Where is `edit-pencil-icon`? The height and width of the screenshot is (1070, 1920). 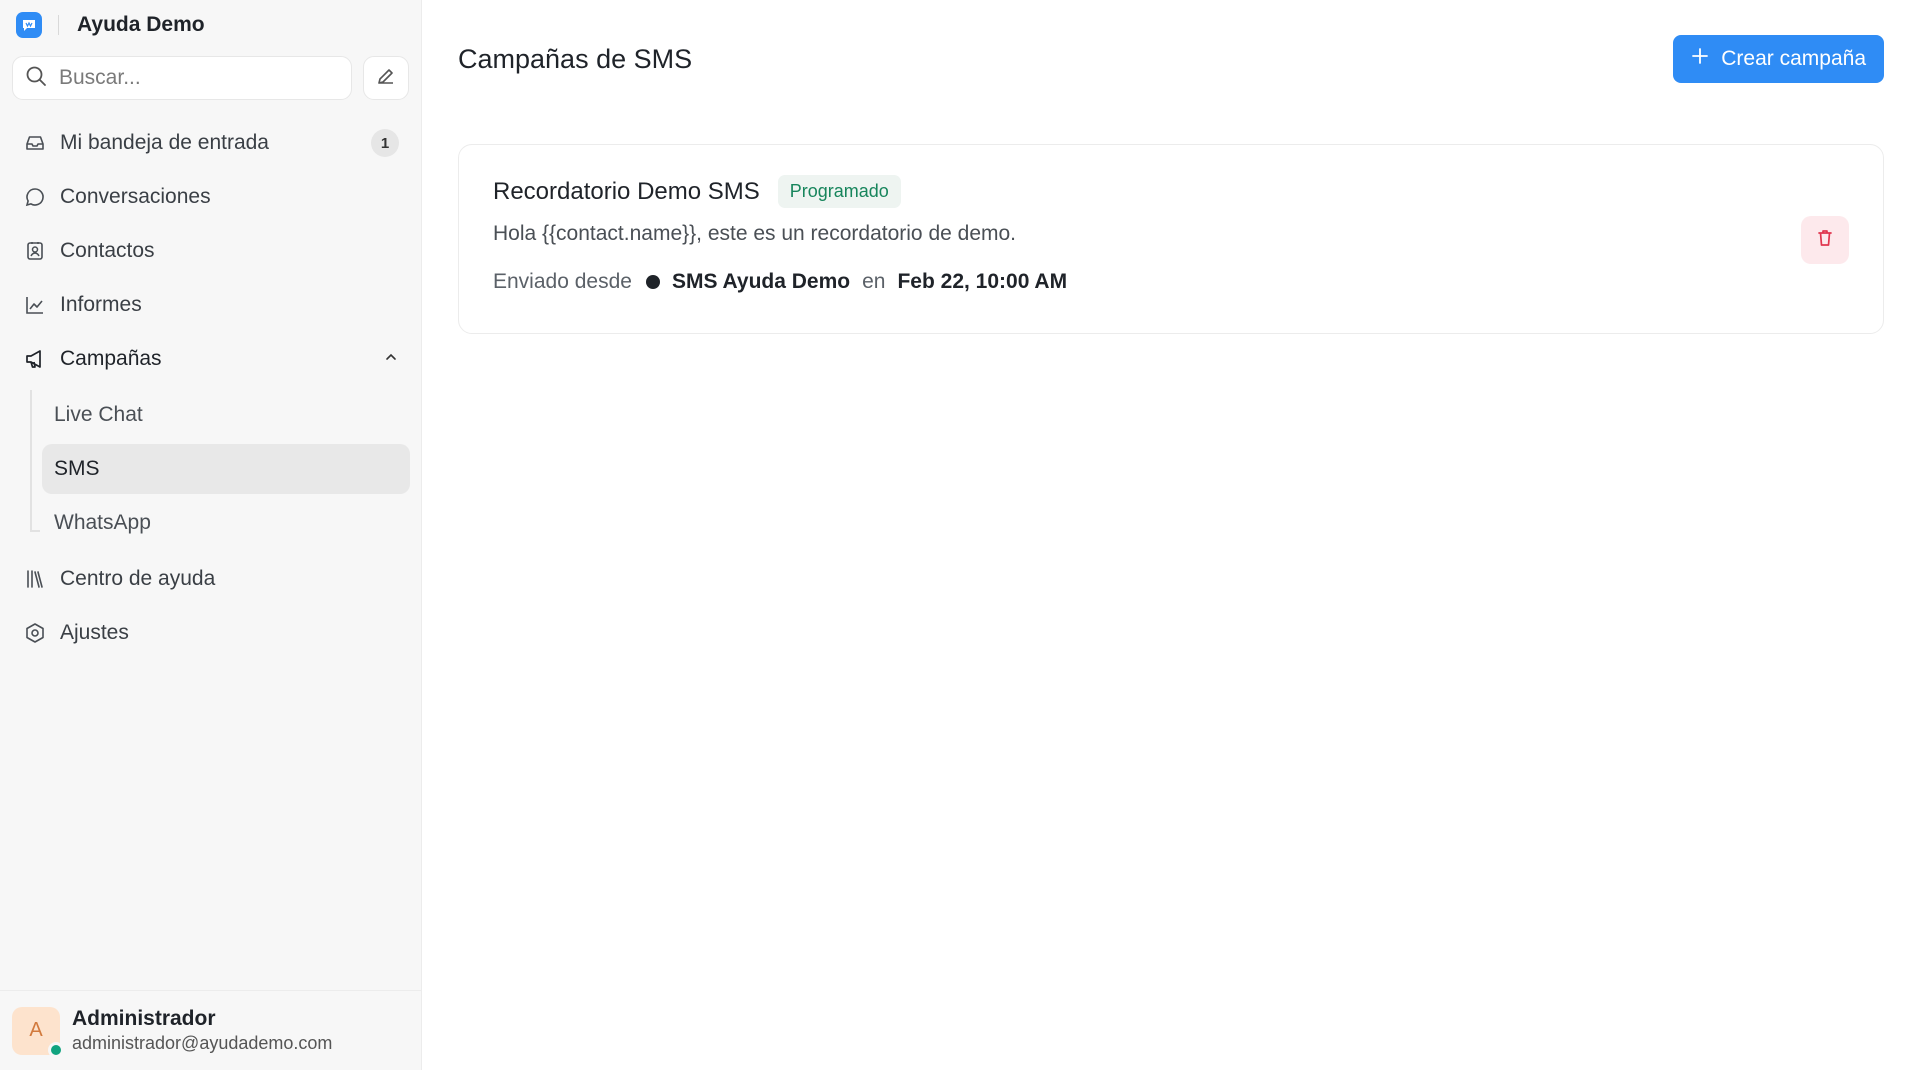
edit-pencil-icon is located at coordinates (386, 78).